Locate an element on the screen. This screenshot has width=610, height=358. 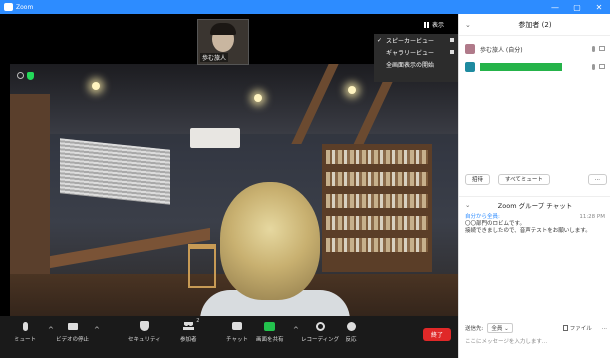
chat-title: Zoom グループ チャット is located at coordinates (535, 205).